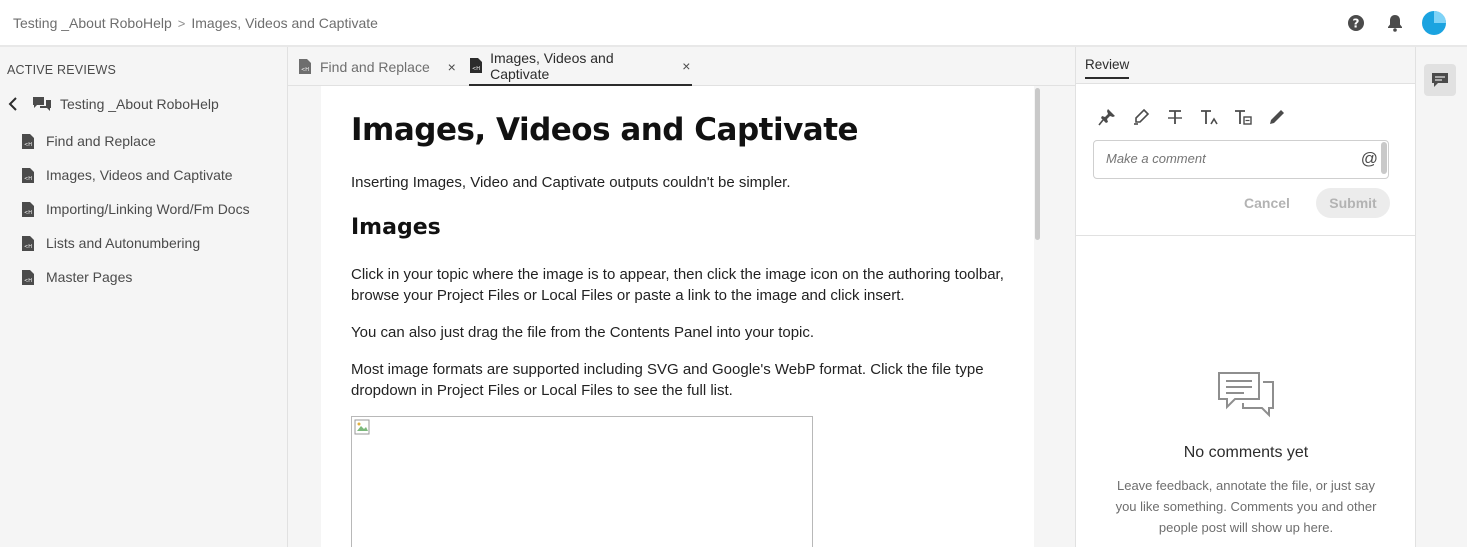  Describe the element at coordinates (1277, 117) in the screenshot. I see `pencil-icon` at that location.